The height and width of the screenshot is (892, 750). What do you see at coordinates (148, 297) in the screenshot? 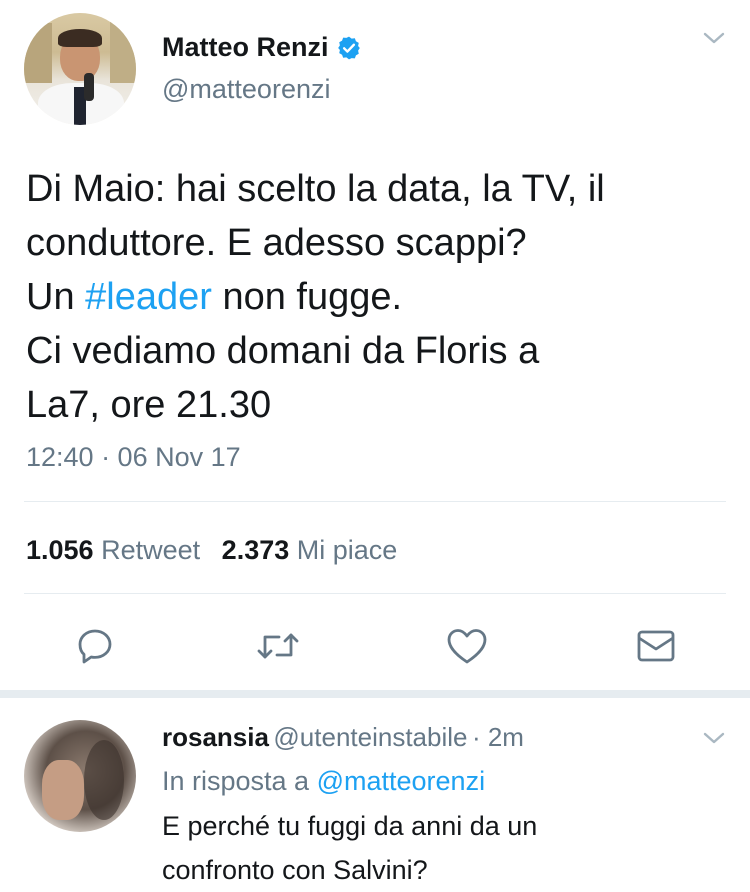
I see `hashtag-link: #leader` at bounding box center [148, 297].